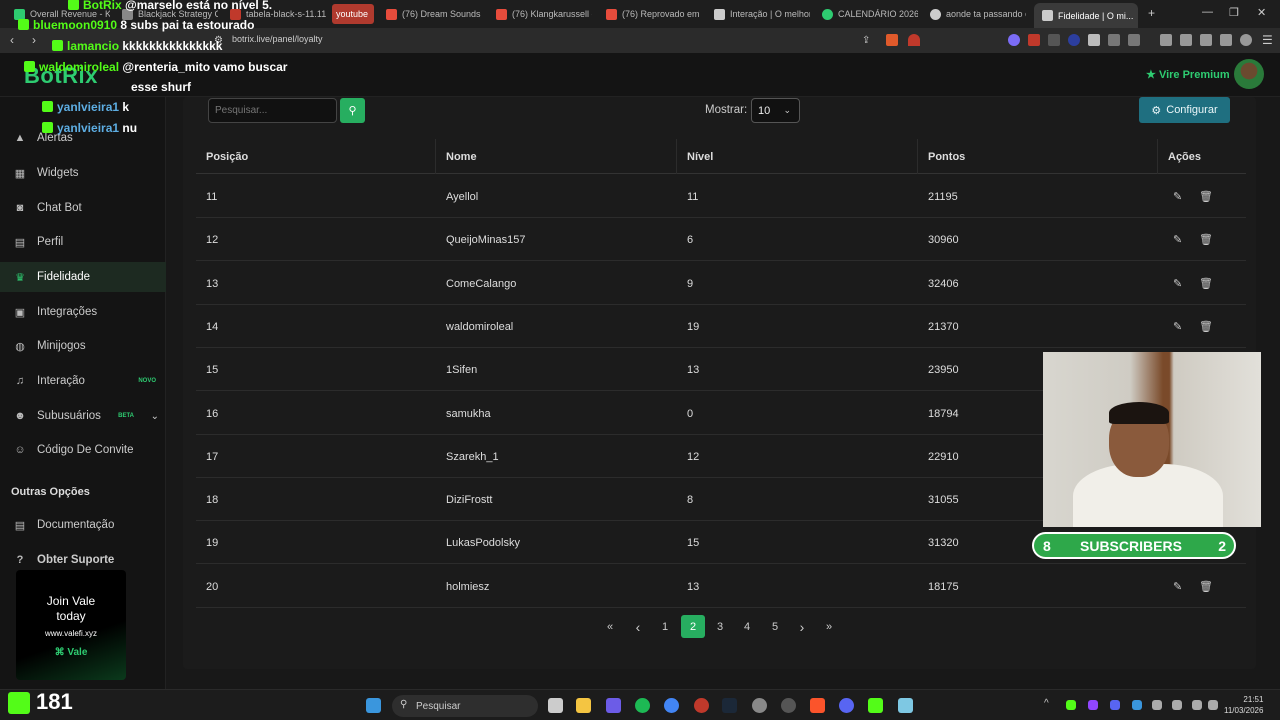 This screenshot has width=1280, height=720. What do you see at coordinates (775, 110) in the screenshot?
I see `page-size-select: 10 ⌄` at bounding box center [775, 110].